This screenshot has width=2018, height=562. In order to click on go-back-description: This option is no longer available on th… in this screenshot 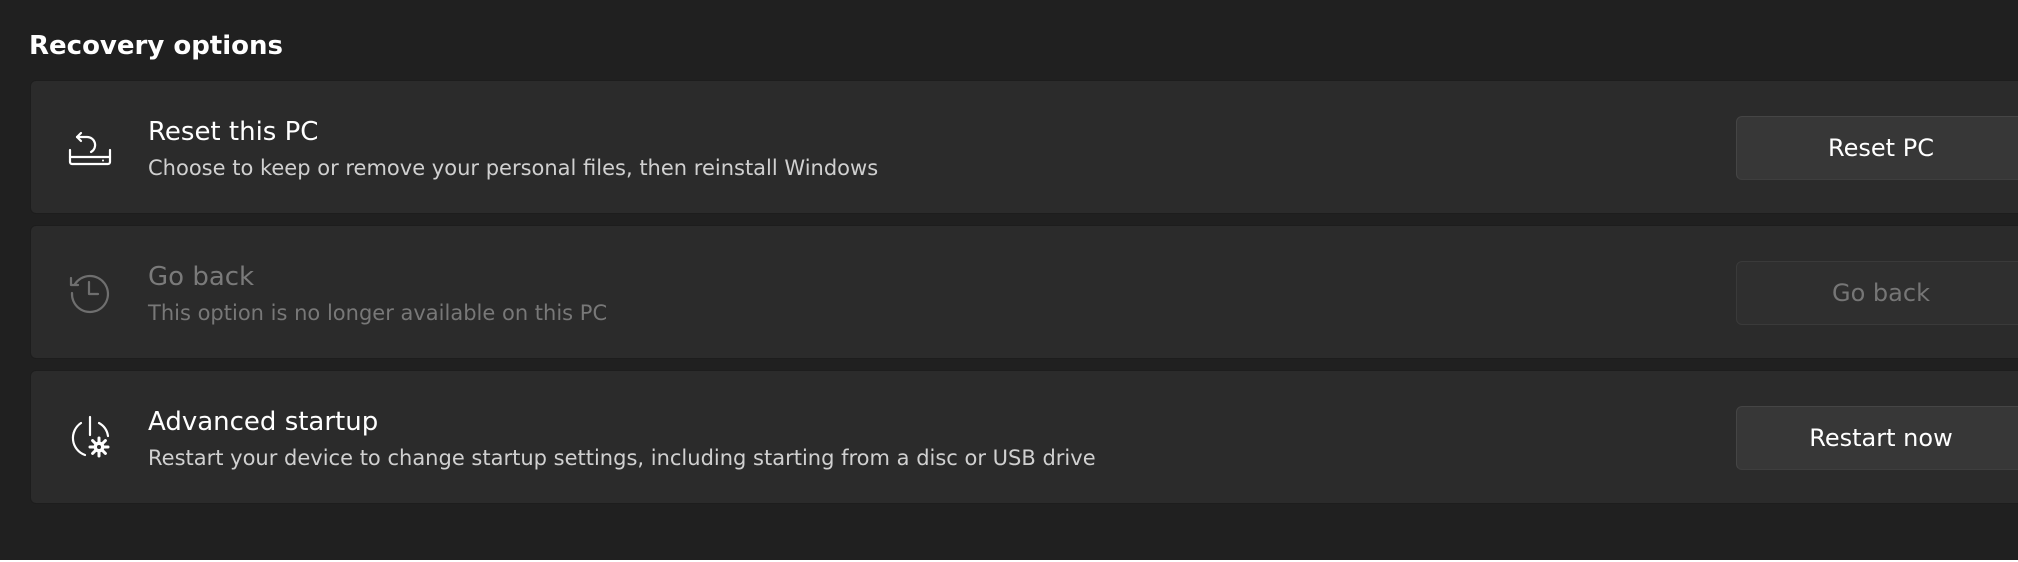, I will do `click(378, 313)`.